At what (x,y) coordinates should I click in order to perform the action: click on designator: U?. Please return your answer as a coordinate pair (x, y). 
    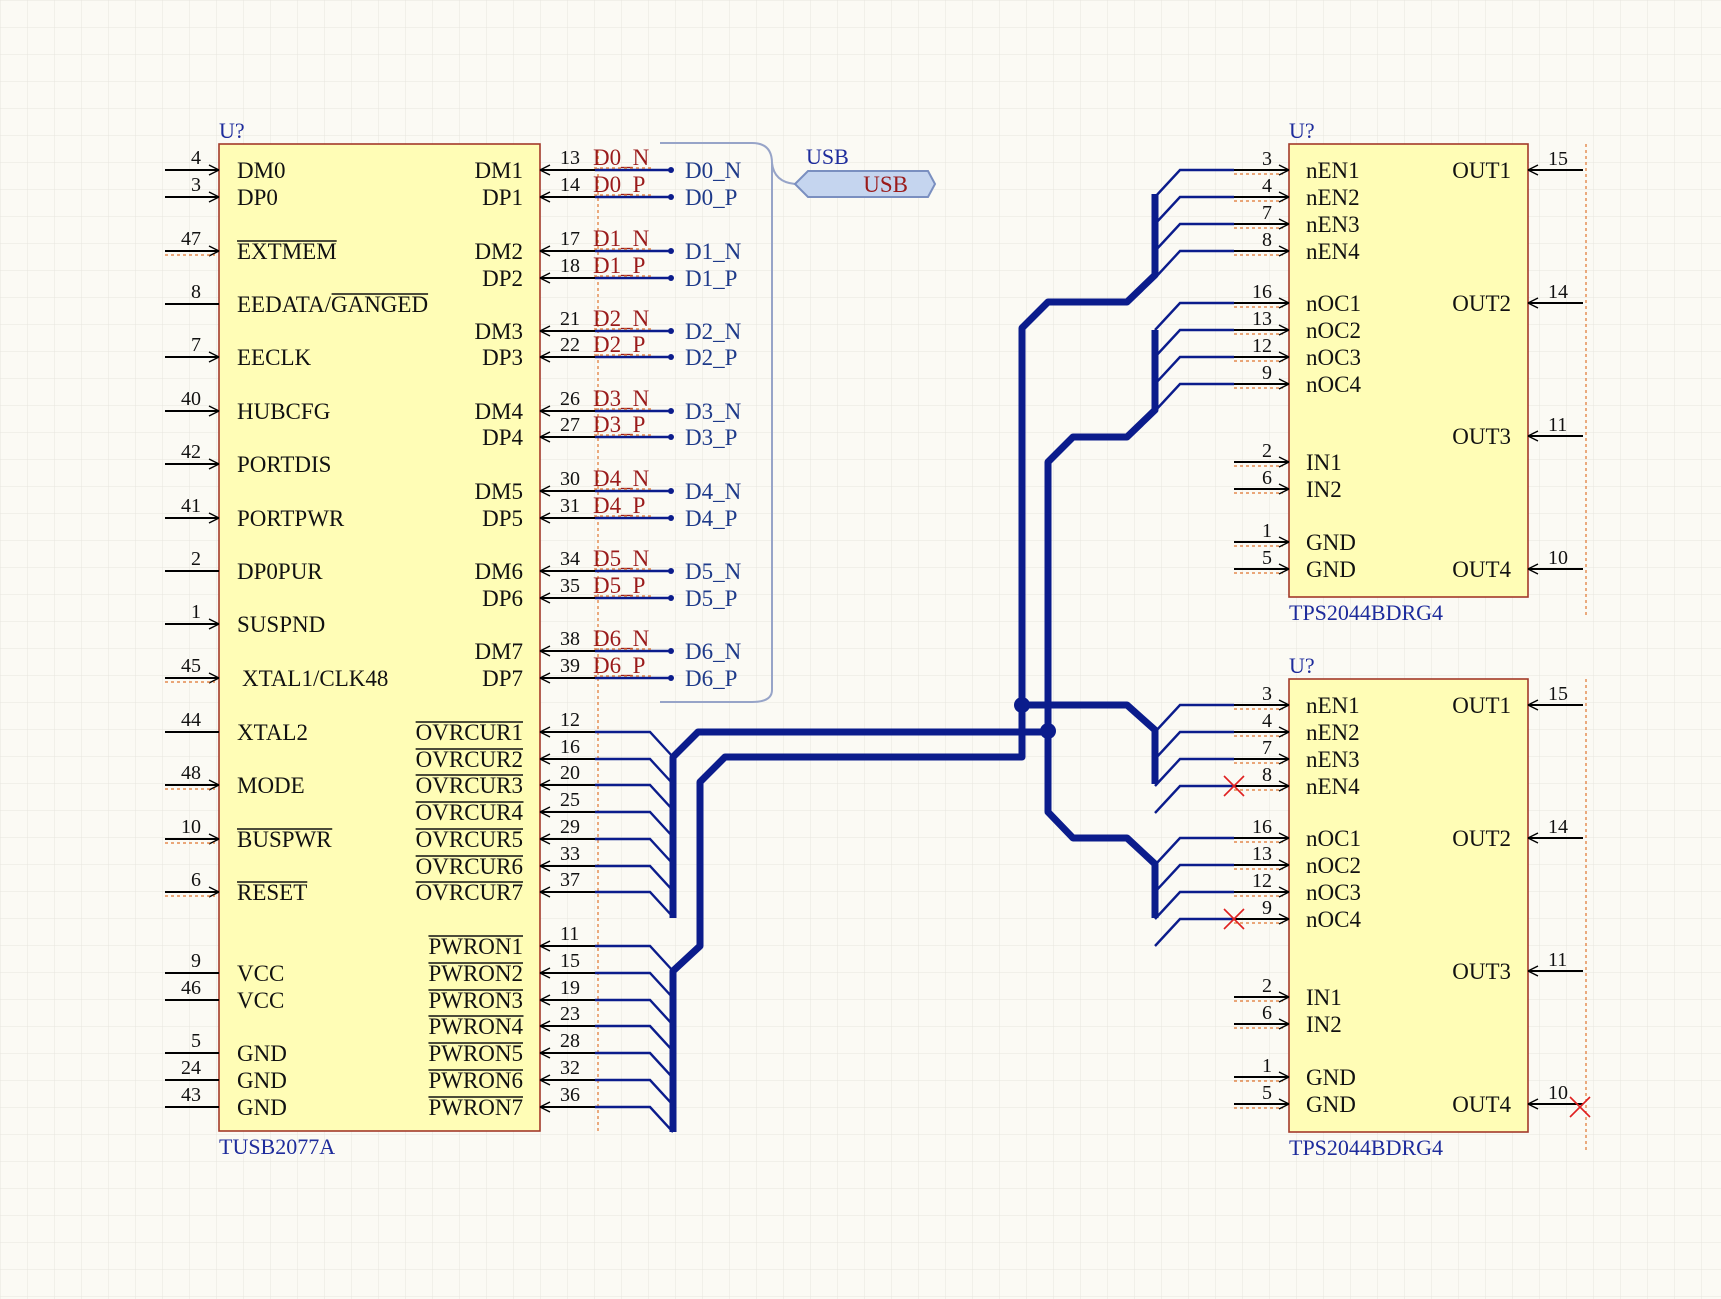
    Looking at the image, I should click on (232, 130).